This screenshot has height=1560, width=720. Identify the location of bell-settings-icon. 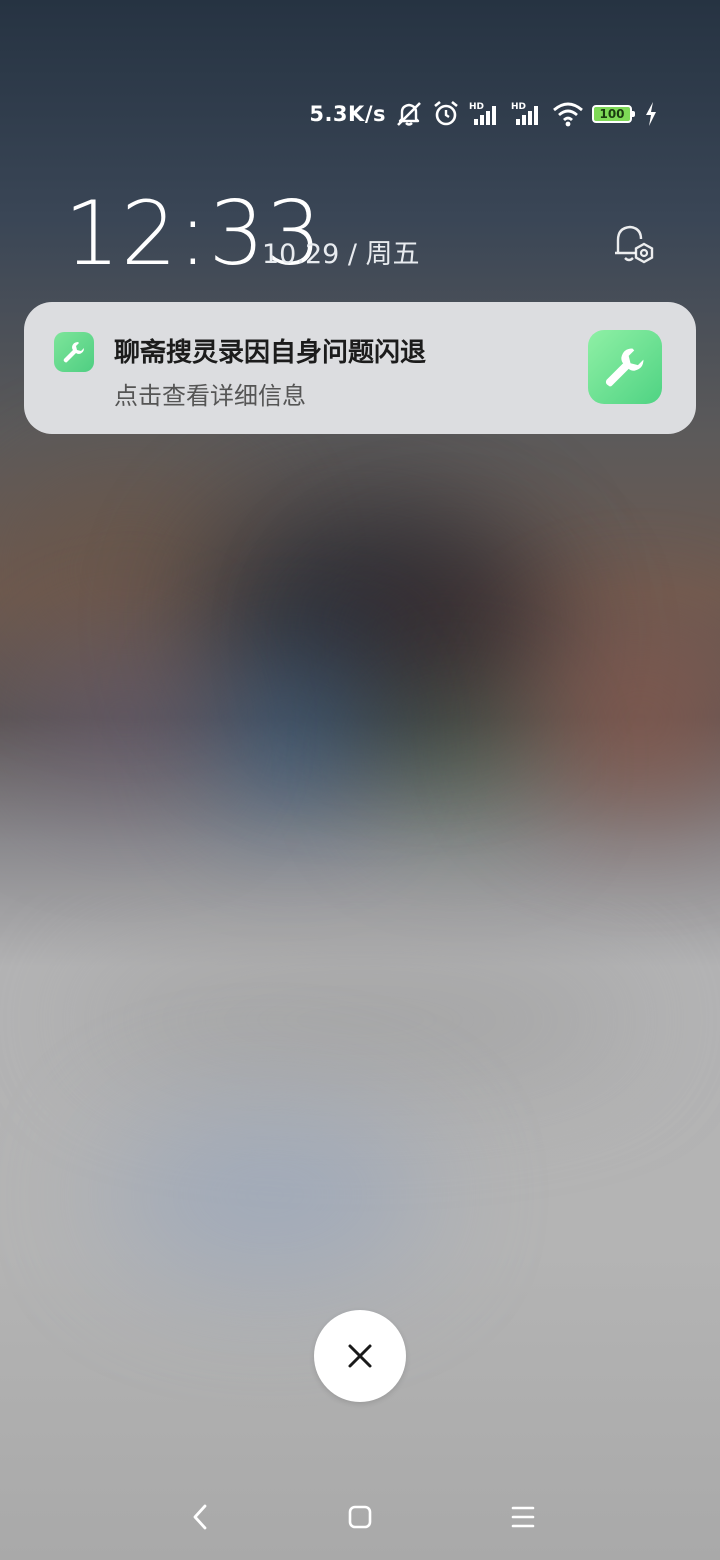
(634, 244).